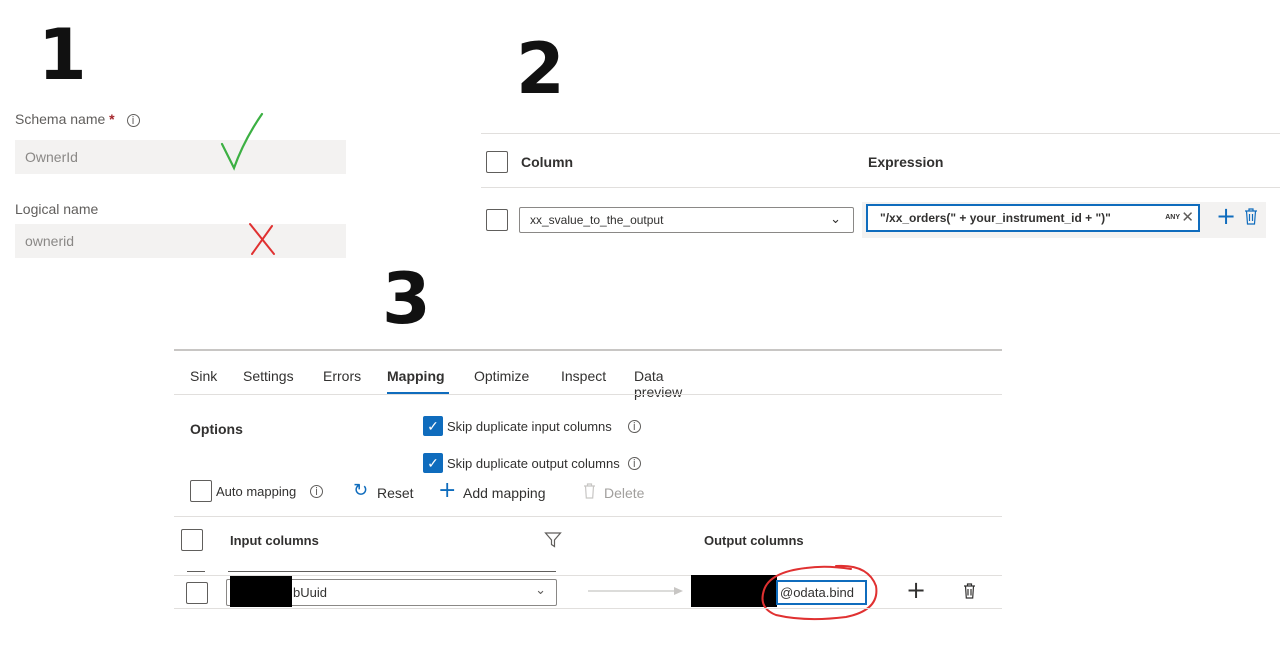  What do you see at coordinates (588, 350) in the screenshot?
I see `panel3-top-divider` at bounding box center [588, 350].